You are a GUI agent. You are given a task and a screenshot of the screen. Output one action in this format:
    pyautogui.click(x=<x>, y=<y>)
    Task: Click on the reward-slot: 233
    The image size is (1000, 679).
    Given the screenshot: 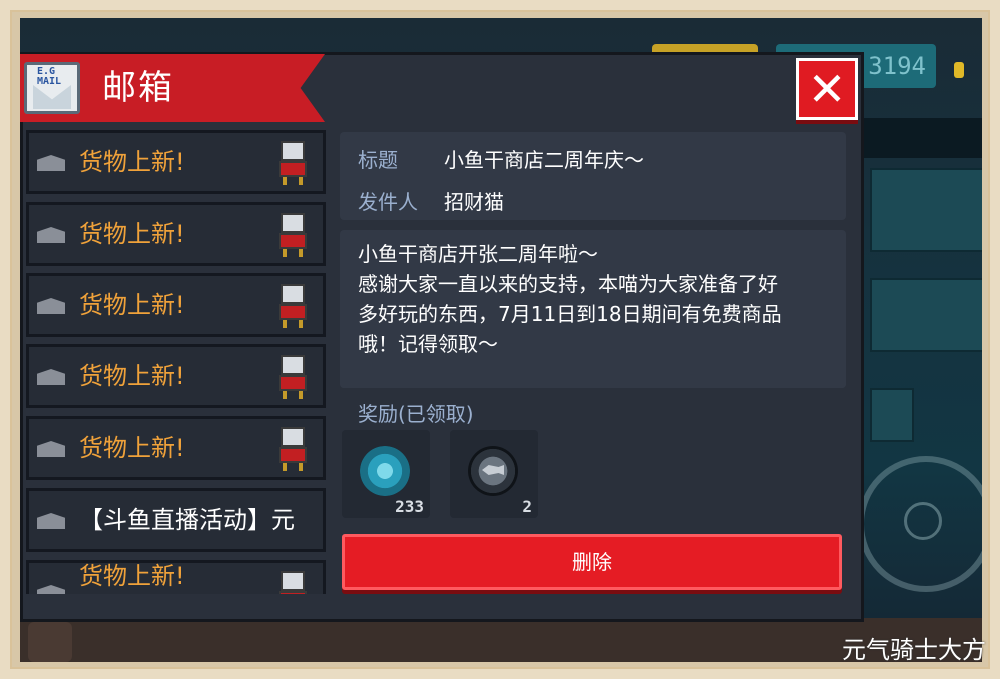 What is the action you would take?
    pyautogui.click(x=386, y=474)
    